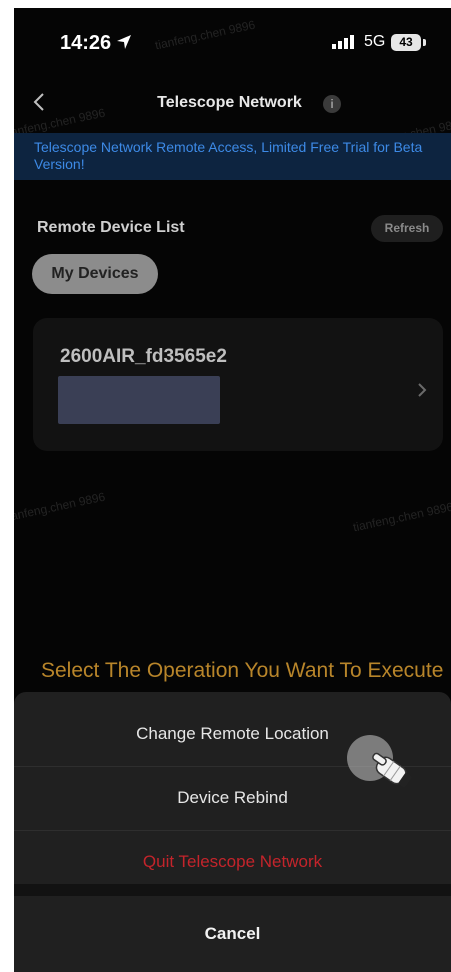 The height and width of the screenshot is (972, 451). What do you see at coordinates (238, 384) in the screenshot?
I see `device-card: 2600AIR_fd3565e2` at bounding box center [238, 384].